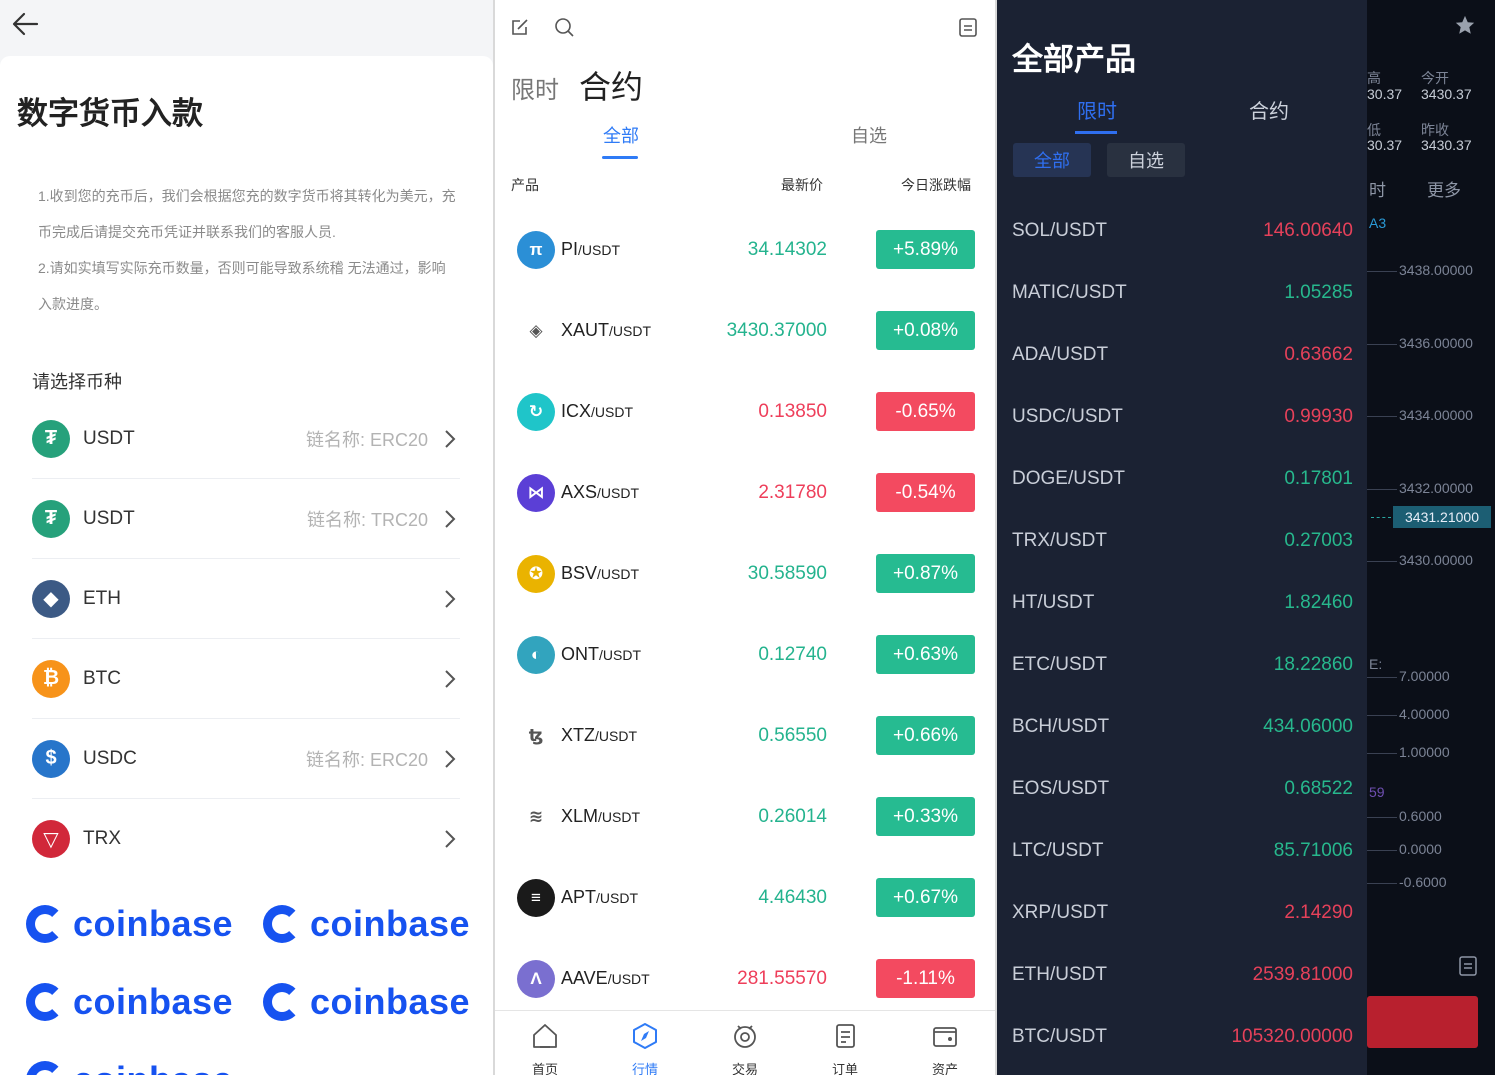  What do you see at coordinates (1146, 160) in the screenshot?
I see `drawer-pill-favorites: 自选` at bounding box center [1146, 160].